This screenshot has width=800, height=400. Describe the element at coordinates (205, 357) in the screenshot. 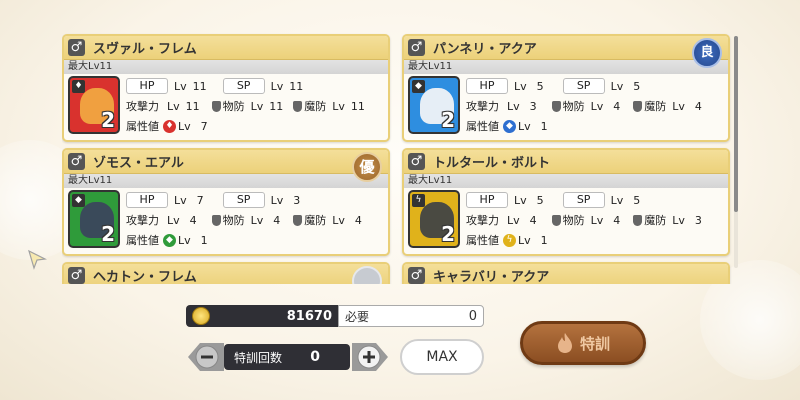

I see `decrease-button` at that location.